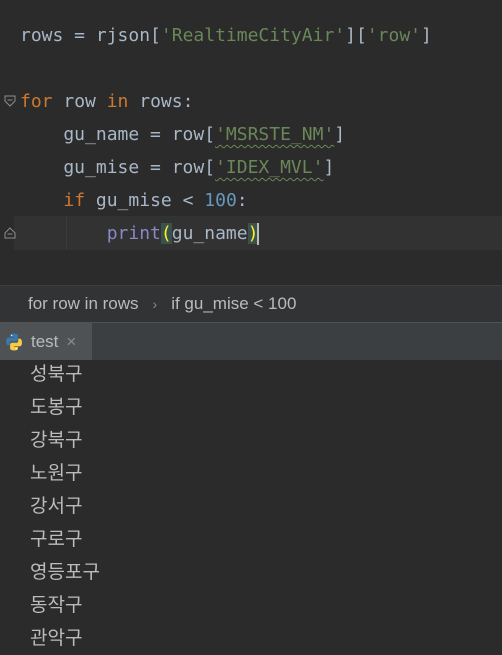  Describe the element at coordinates (10, 101) in the screenshot. I see `fold-collapse-icon` at that location.